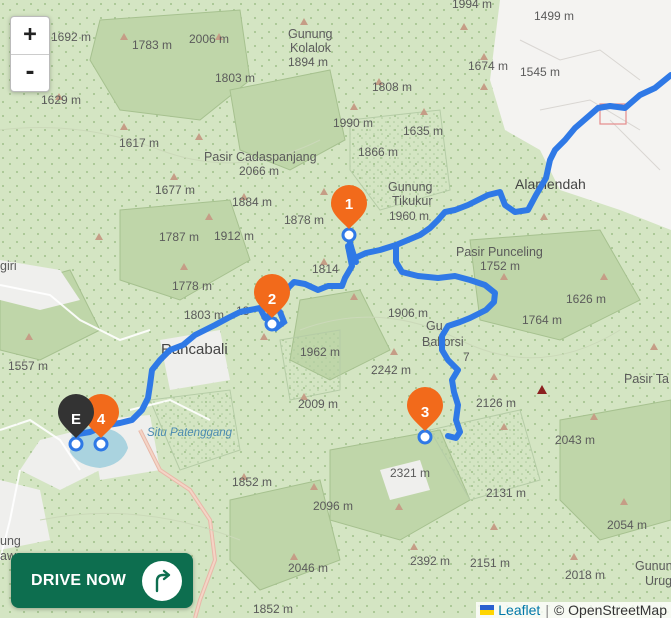 The height and width of the screenshot is (623, 671). What do you see at coordinates (152, 45) in the screenshot?
I see `elev-1783: 1783 m` at bounding box center [152, 45].